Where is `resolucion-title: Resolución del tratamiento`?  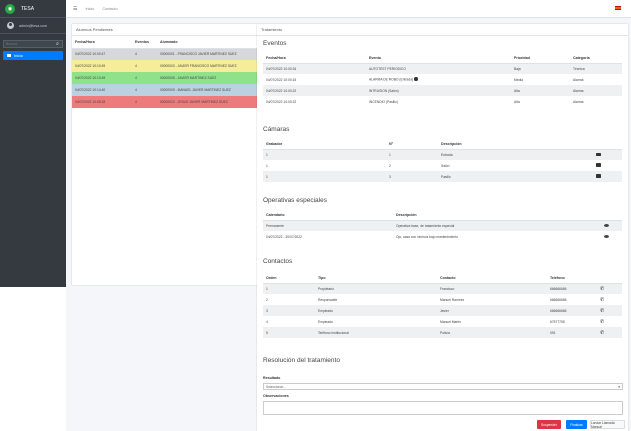
resolucion-title: Resolución del tratamiento is located at coordinates (301, 360).